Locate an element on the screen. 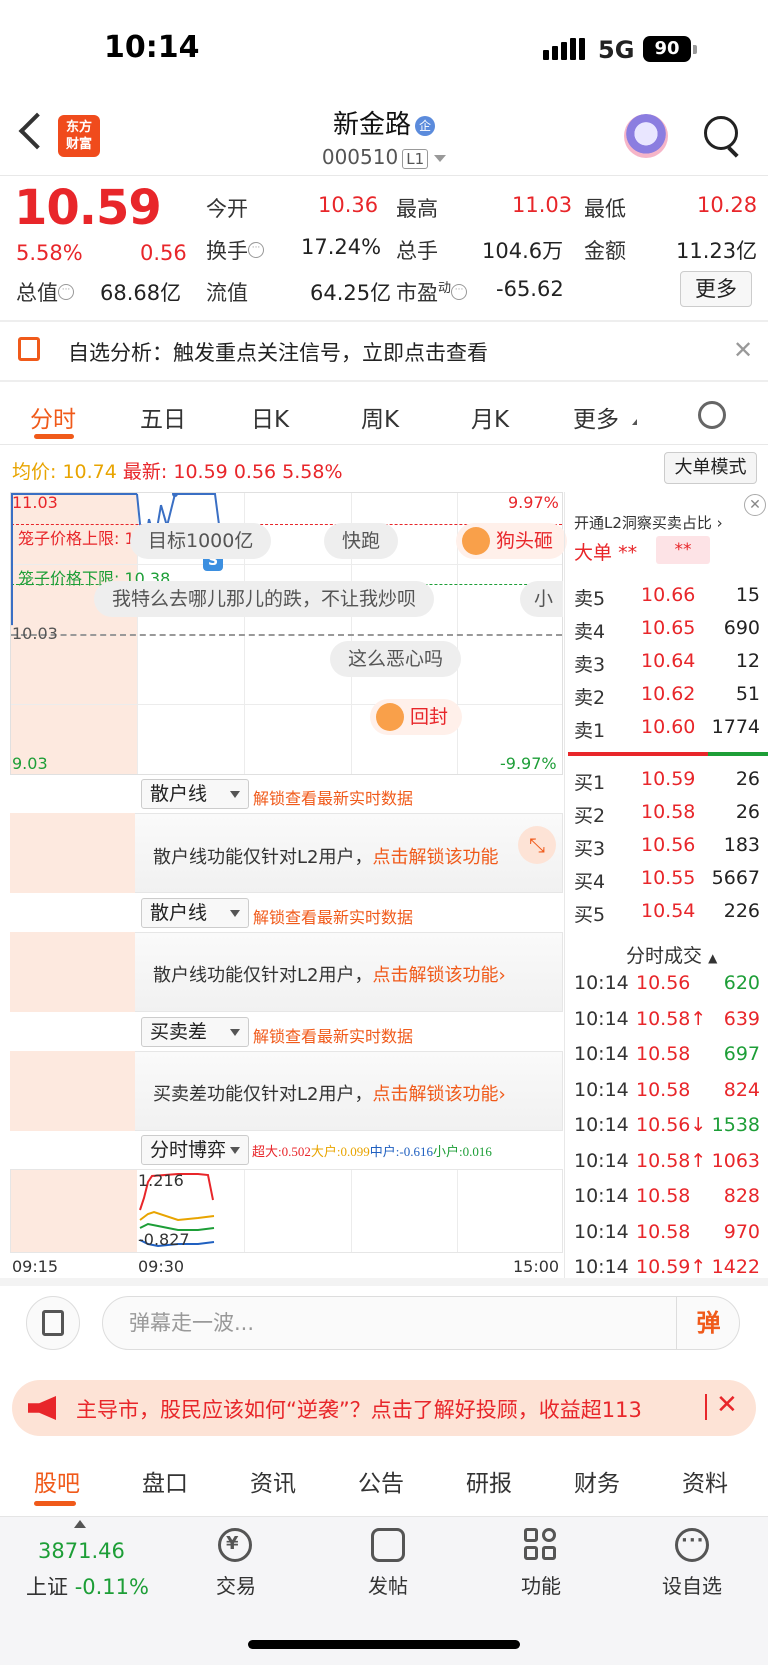  orderbook-label: 卖1 is located at coordinates (590, 731).